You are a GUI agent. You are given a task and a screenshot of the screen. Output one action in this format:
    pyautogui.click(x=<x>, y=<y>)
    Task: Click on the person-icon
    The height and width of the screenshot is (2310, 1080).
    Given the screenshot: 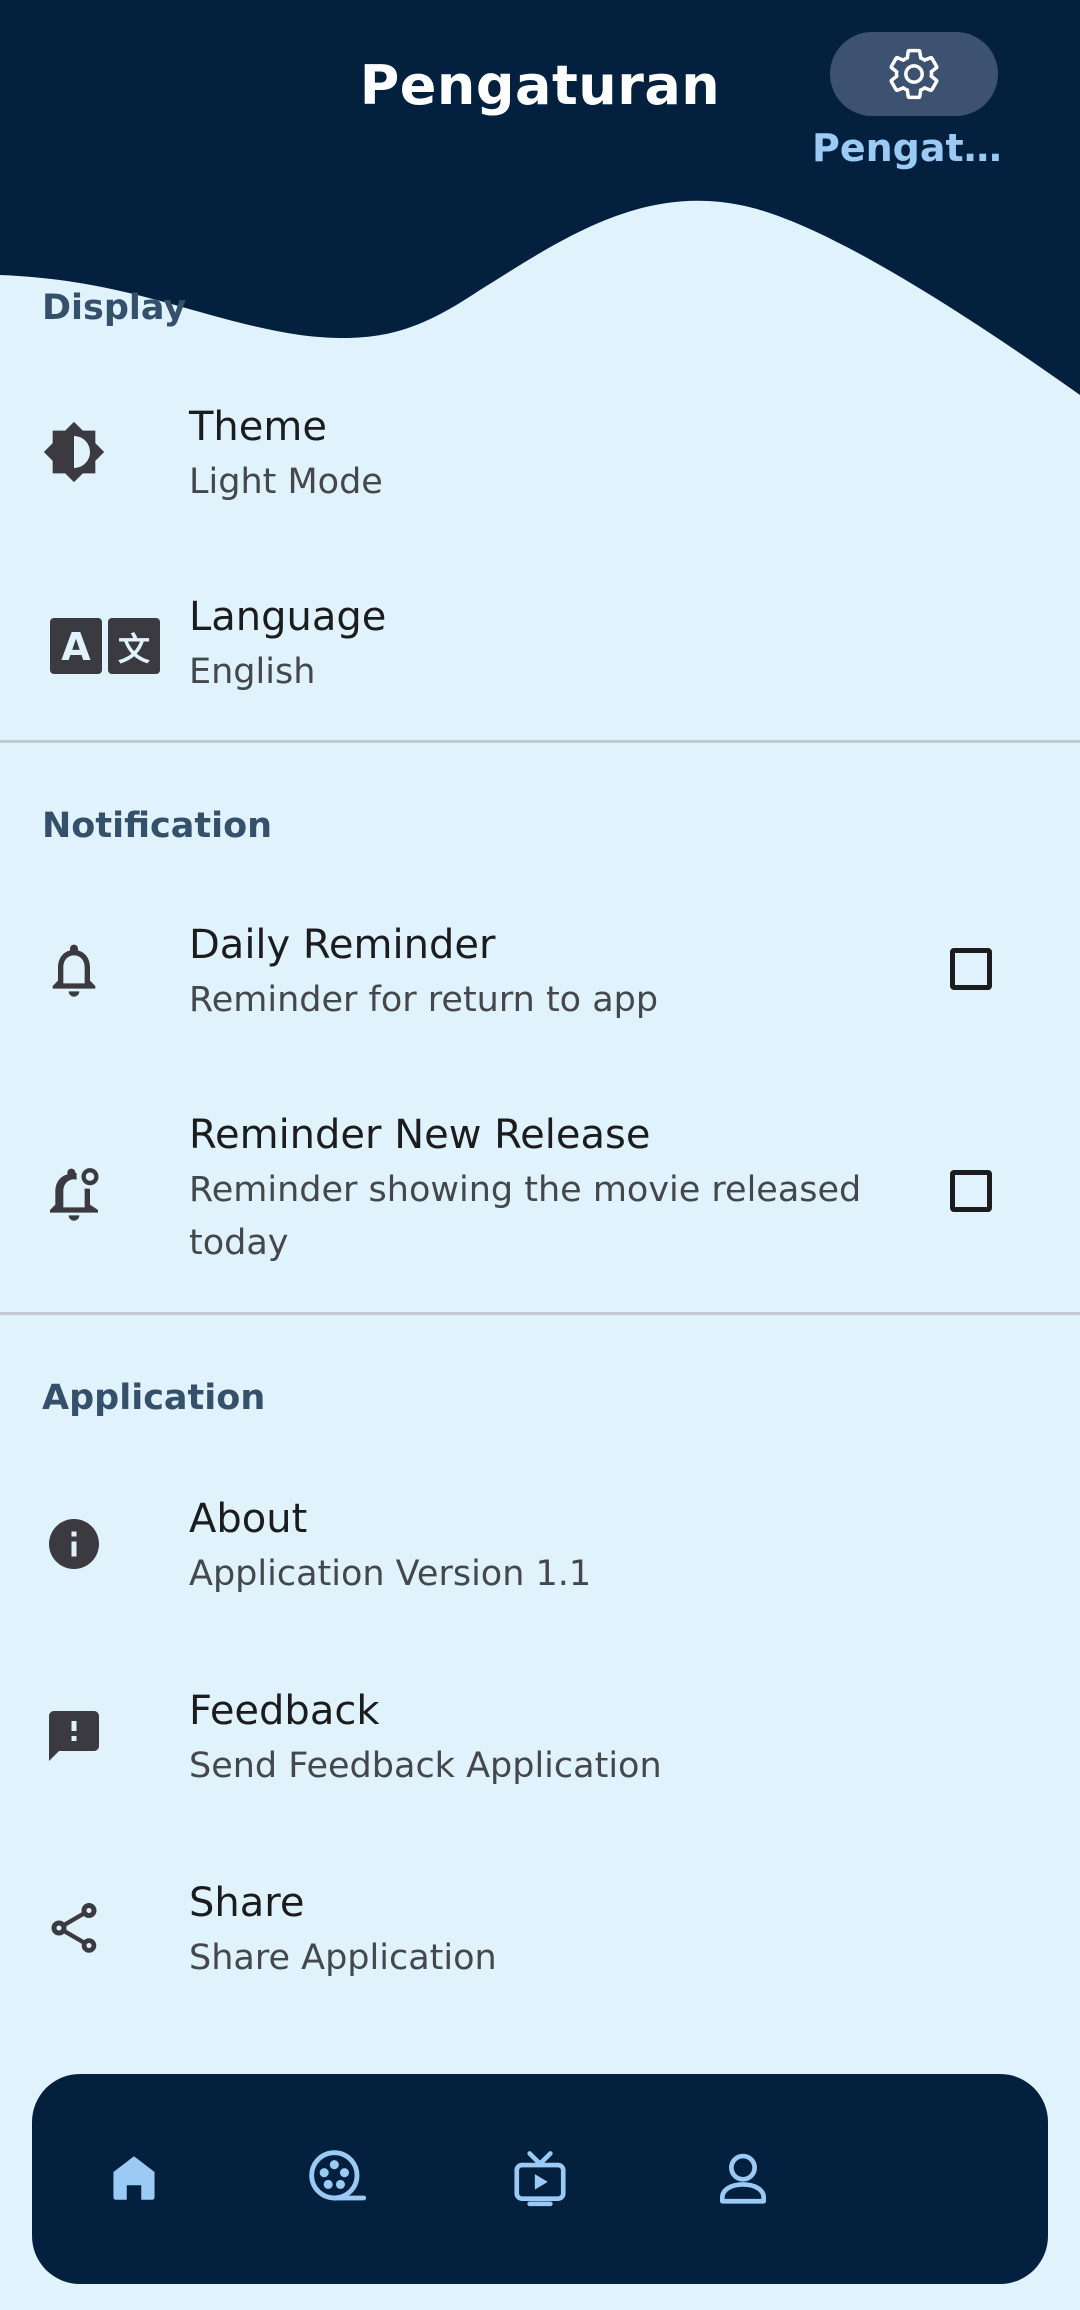 What is the action you would take?
    pyautogui.click(x=743, y=2178)
    